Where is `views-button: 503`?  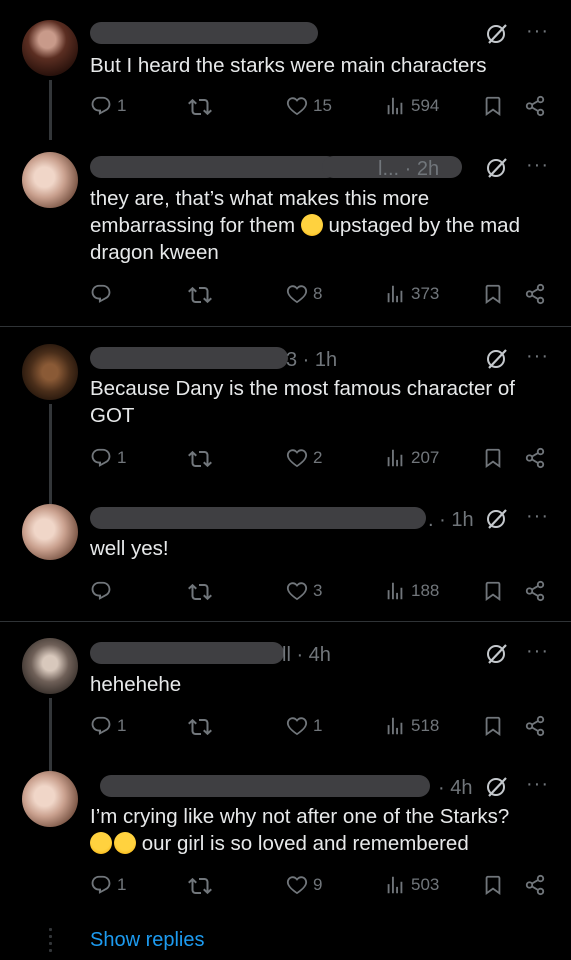 views-button: 503 is located at coordinates (411, 885).